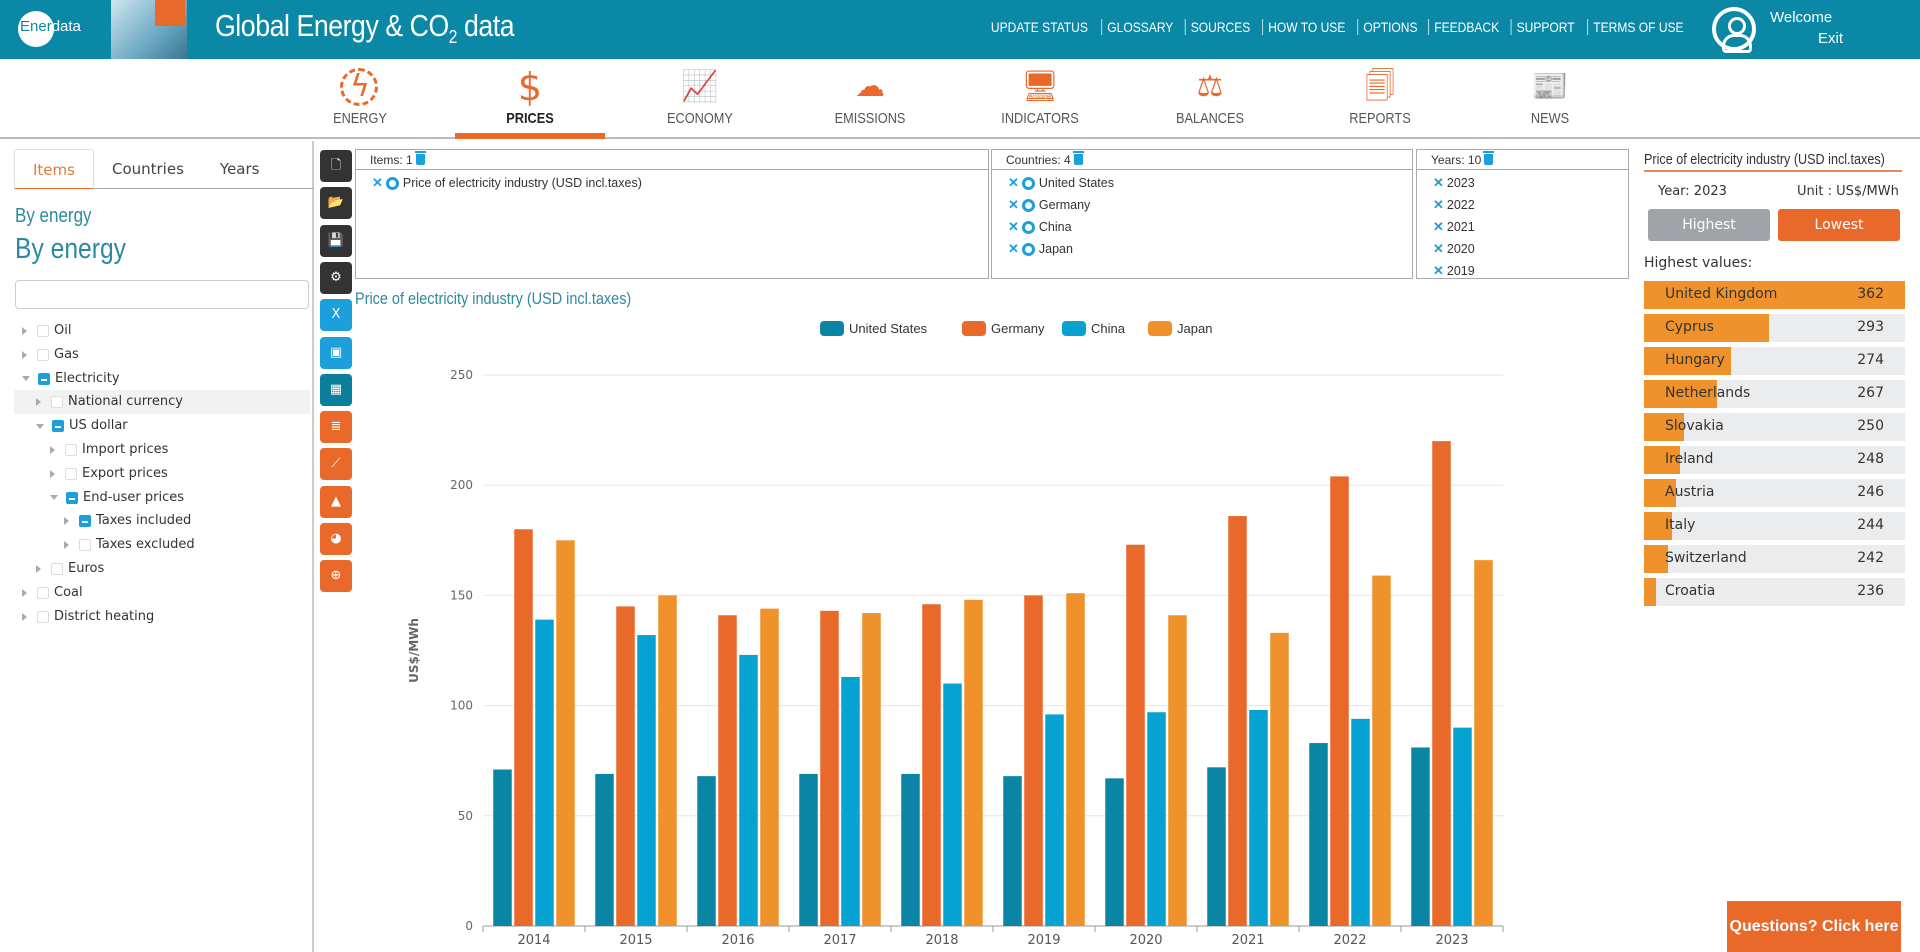  What do you see at coordinates (1814, 926) in the screenshot?
I see `questions-button: Questions? Click here` at bounding box center [1814, 926].